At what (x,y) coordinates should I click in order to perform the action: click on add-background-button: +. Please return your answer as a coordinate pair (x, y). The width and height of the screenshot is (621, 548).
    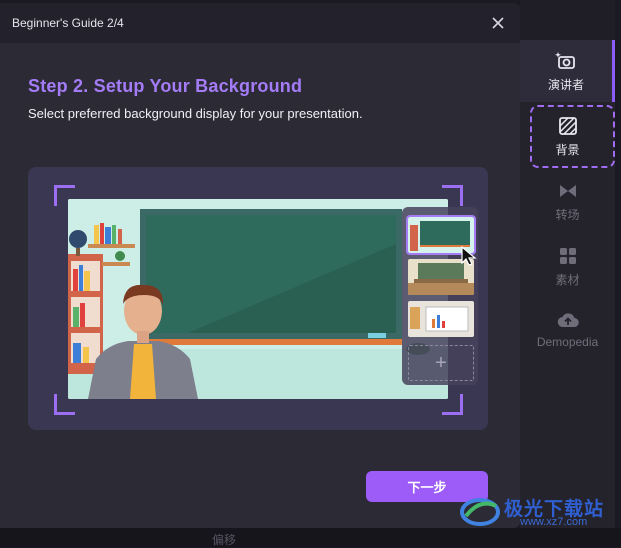
    Looking at the image, I should click on (441, 363).